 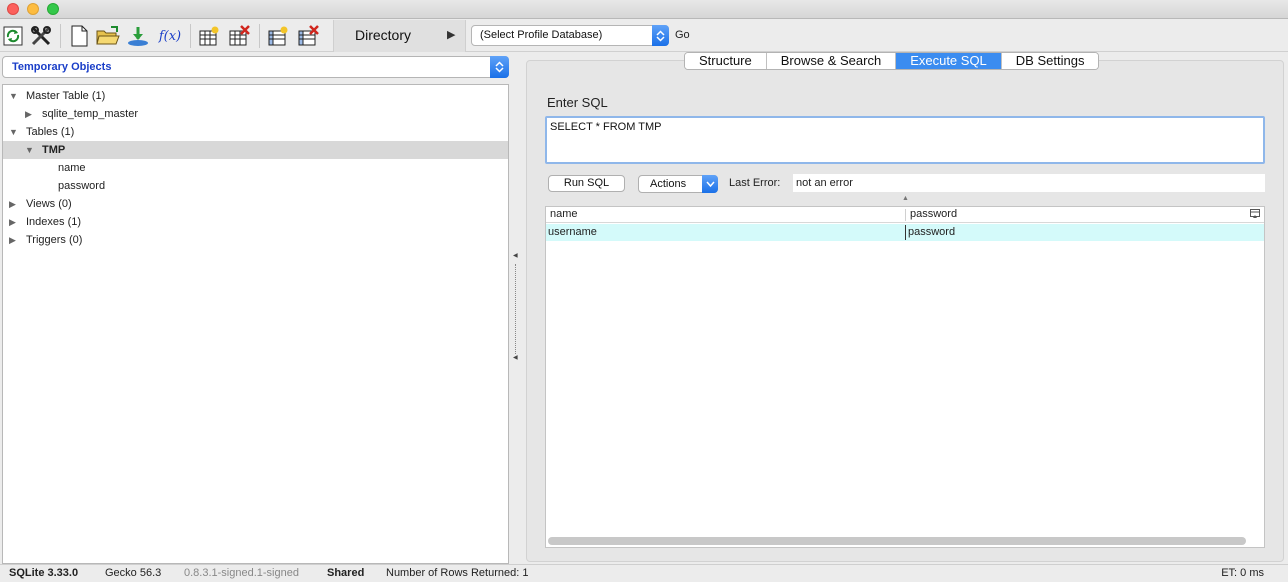 I want to click on column-divider, so click(x=905, y=215).